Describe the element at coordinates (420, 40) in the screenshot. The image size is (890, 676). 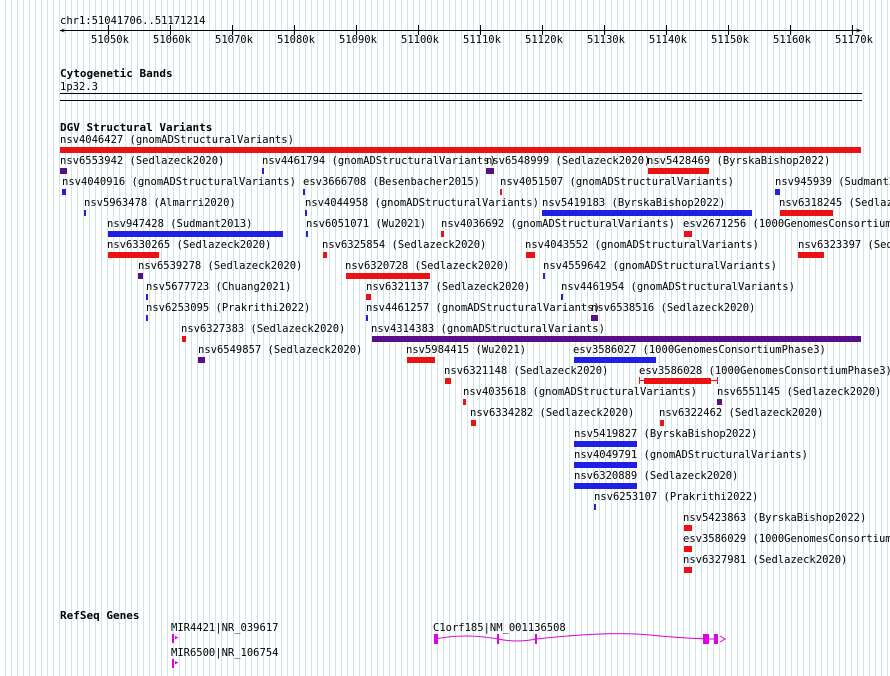
I see `ruler-tick-label: 51100k` at that location.